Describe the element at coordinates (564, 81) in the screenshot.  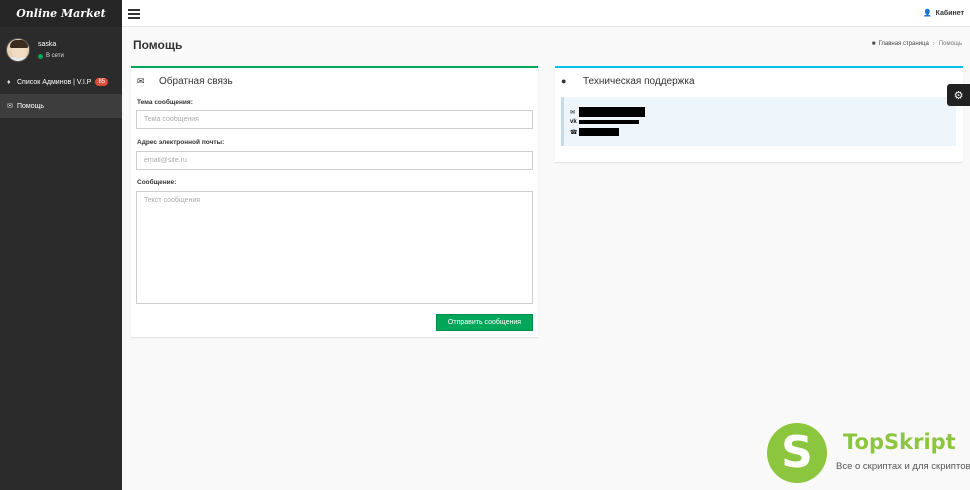
I see `comment-icon: ●` at that location.